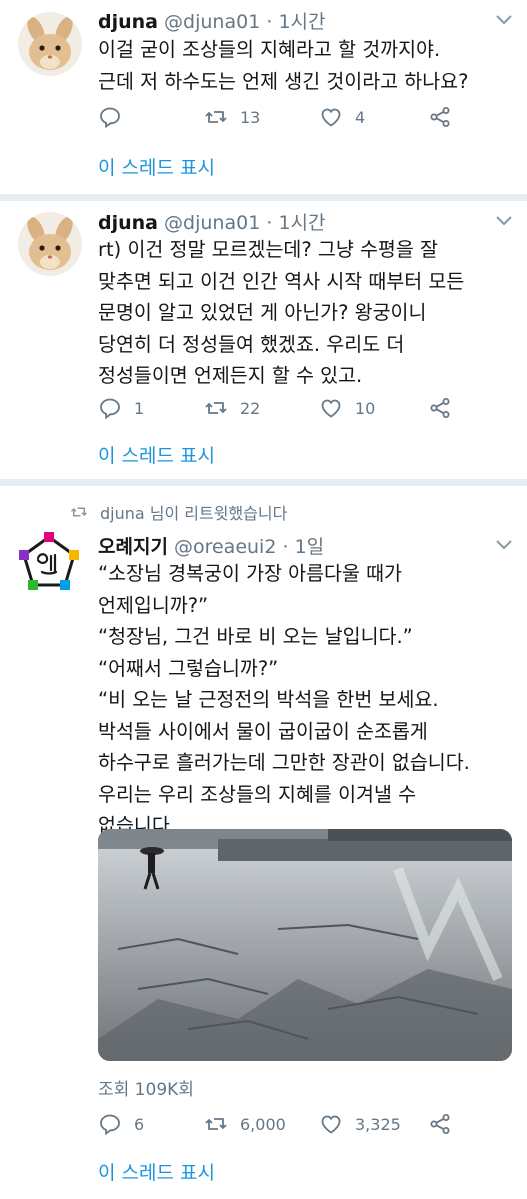 The width and height of the screenshot is (527, 1199). I want to click on like-button: 3,325, so click(360, 1124).